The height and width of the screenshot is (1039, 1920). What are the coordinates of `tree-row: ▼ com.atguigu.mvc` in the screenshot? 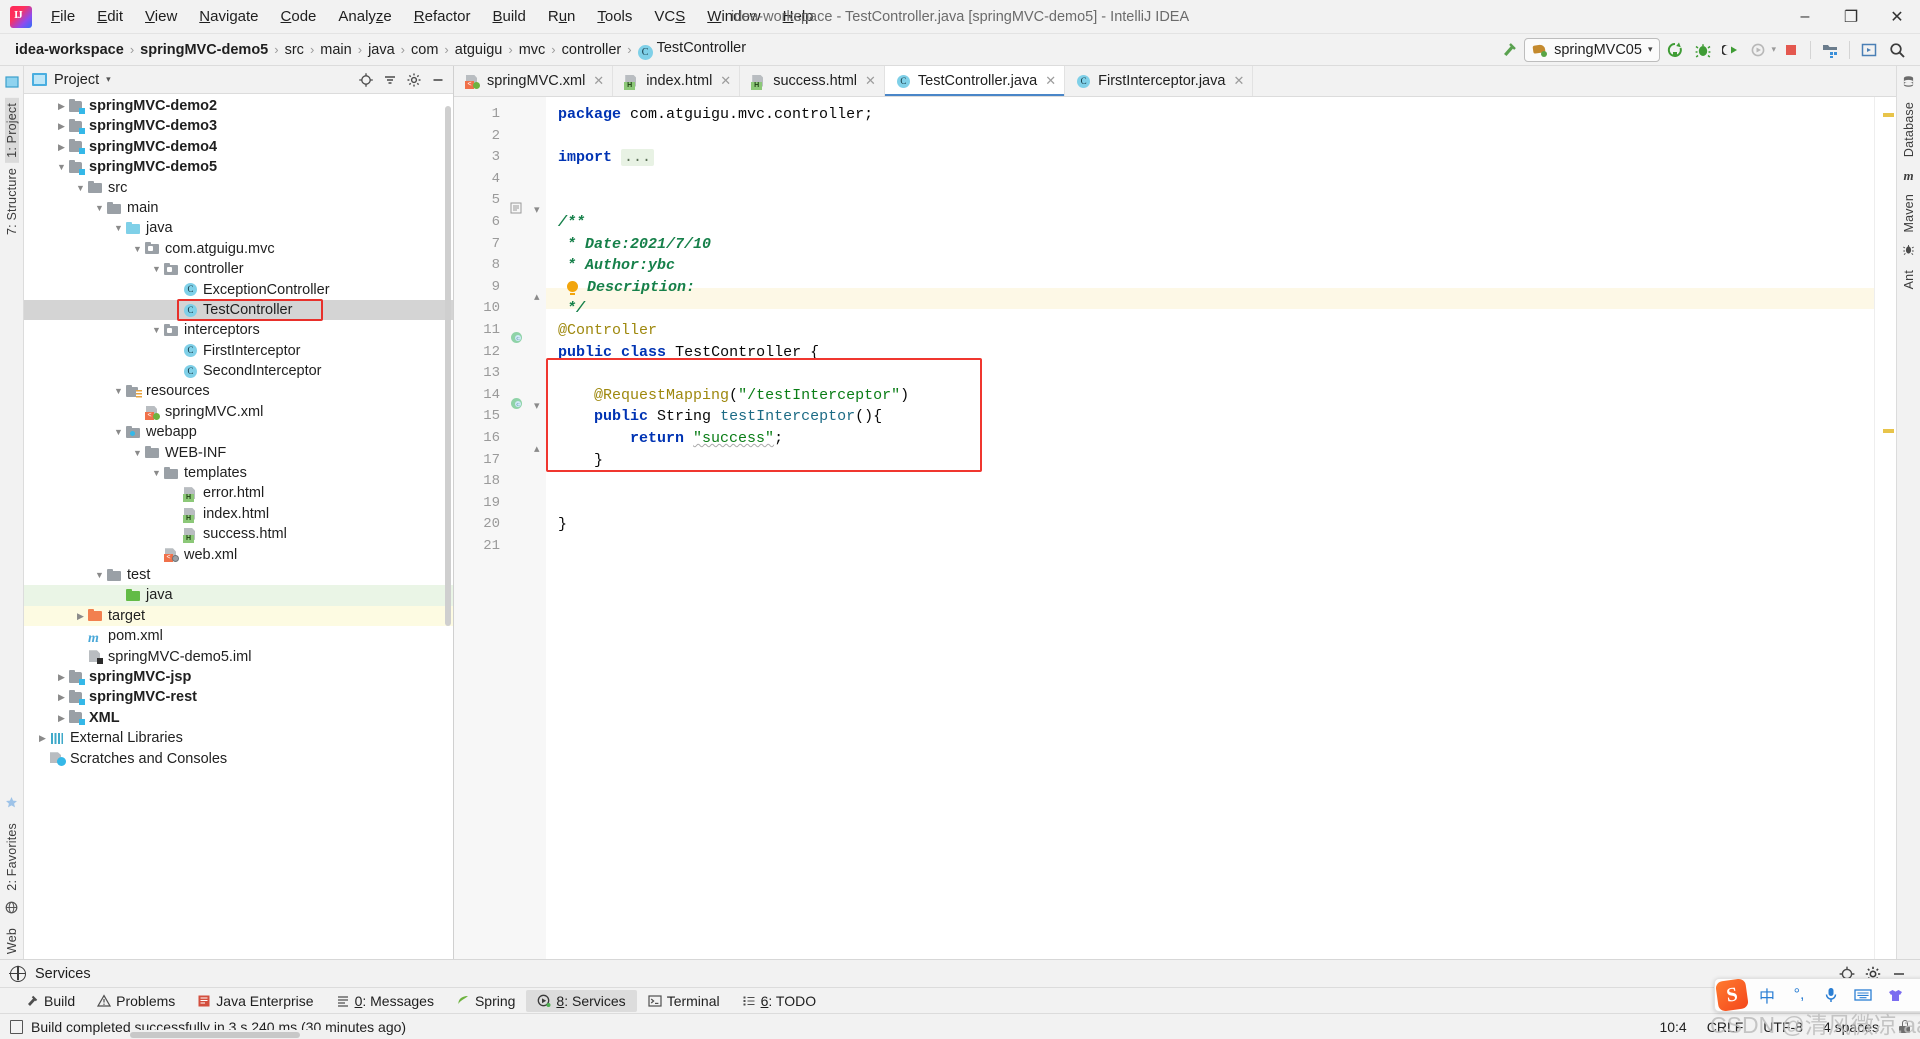 It's located at (238, 249).